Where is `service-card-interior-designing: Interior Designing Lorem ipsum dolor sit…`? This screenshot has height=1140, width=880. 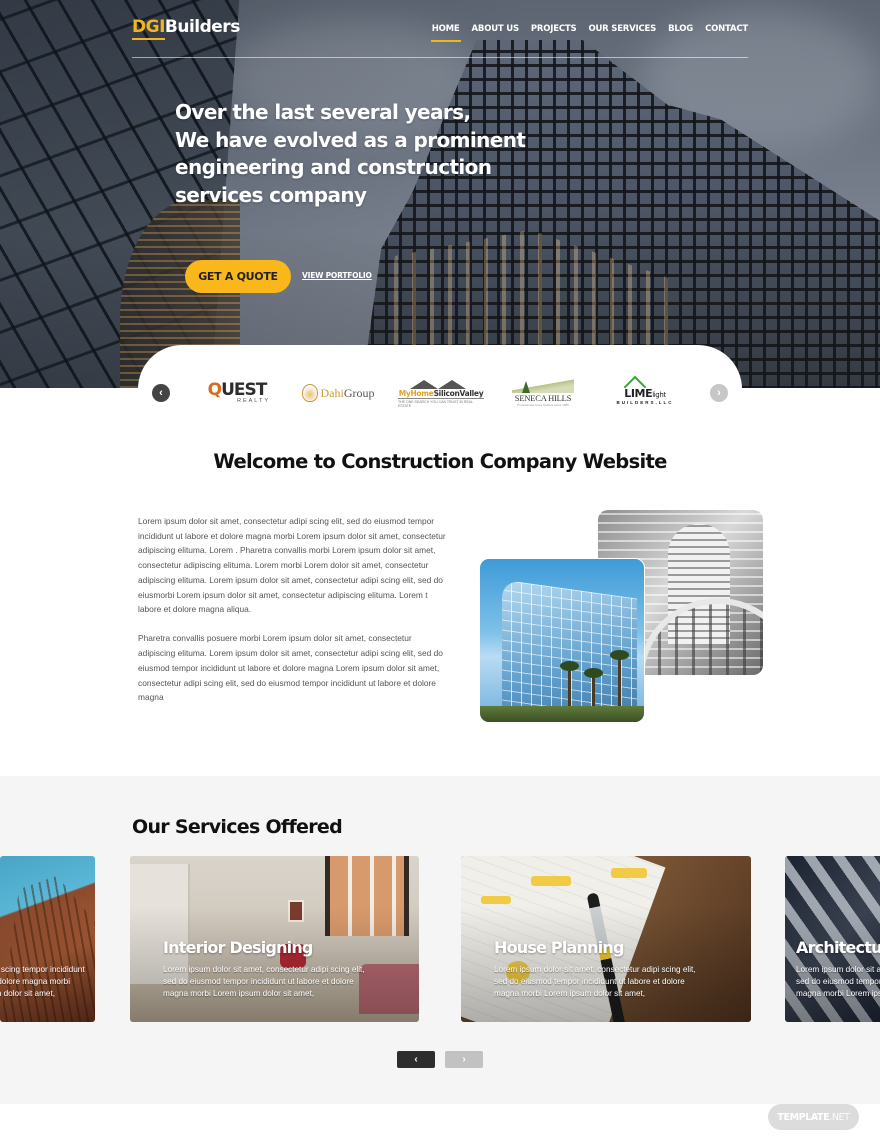 service-card-interior-designing: Interior Designing Lorem ipsum dolor sit… is located at coordinates (274, 939).